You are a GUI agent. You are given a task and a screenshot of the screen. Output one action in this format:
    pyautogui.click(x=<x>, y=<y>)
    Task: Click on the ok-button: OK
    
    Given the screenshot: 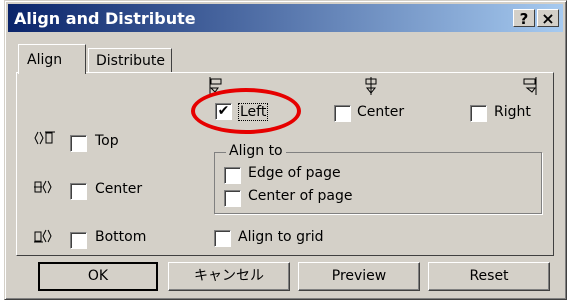 What is the action you would take?
    pyautogui.click(x=98, y=276)
    